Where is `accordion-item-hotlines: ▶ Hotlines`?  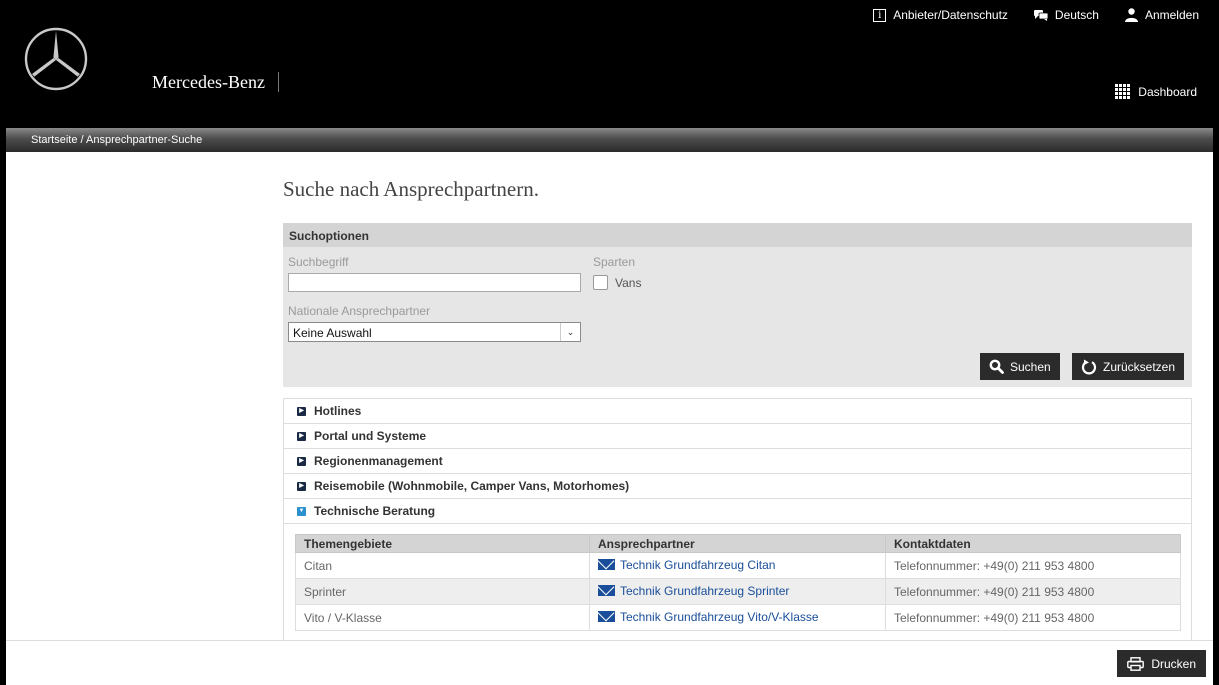 accordion-item-hotlines: ▶ Hotlines is located at coordinates (737, 410).